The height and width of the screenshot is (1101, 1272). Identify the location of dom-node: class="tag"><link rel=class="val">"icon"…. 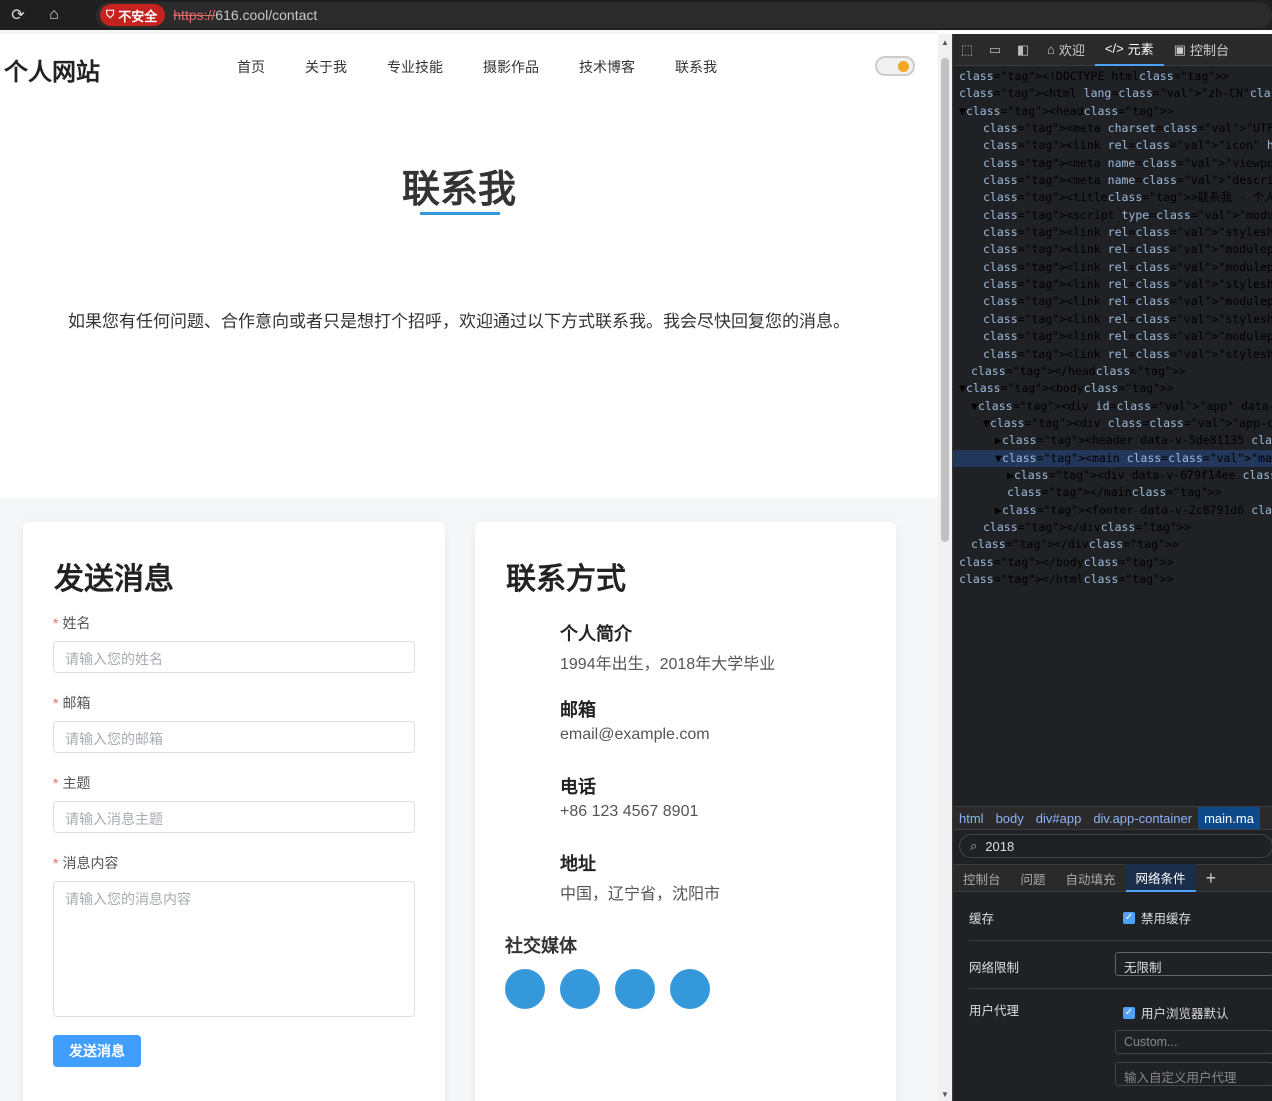
(1112, 145).